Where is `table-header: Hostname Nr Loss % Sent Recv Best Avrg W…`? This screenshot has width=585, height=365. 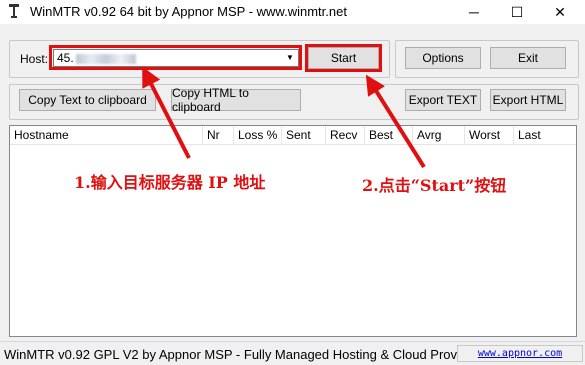 table-header: Hostname Nr Loss % Sent Recv Best Avrg W… is located at coordinates (293, 135).